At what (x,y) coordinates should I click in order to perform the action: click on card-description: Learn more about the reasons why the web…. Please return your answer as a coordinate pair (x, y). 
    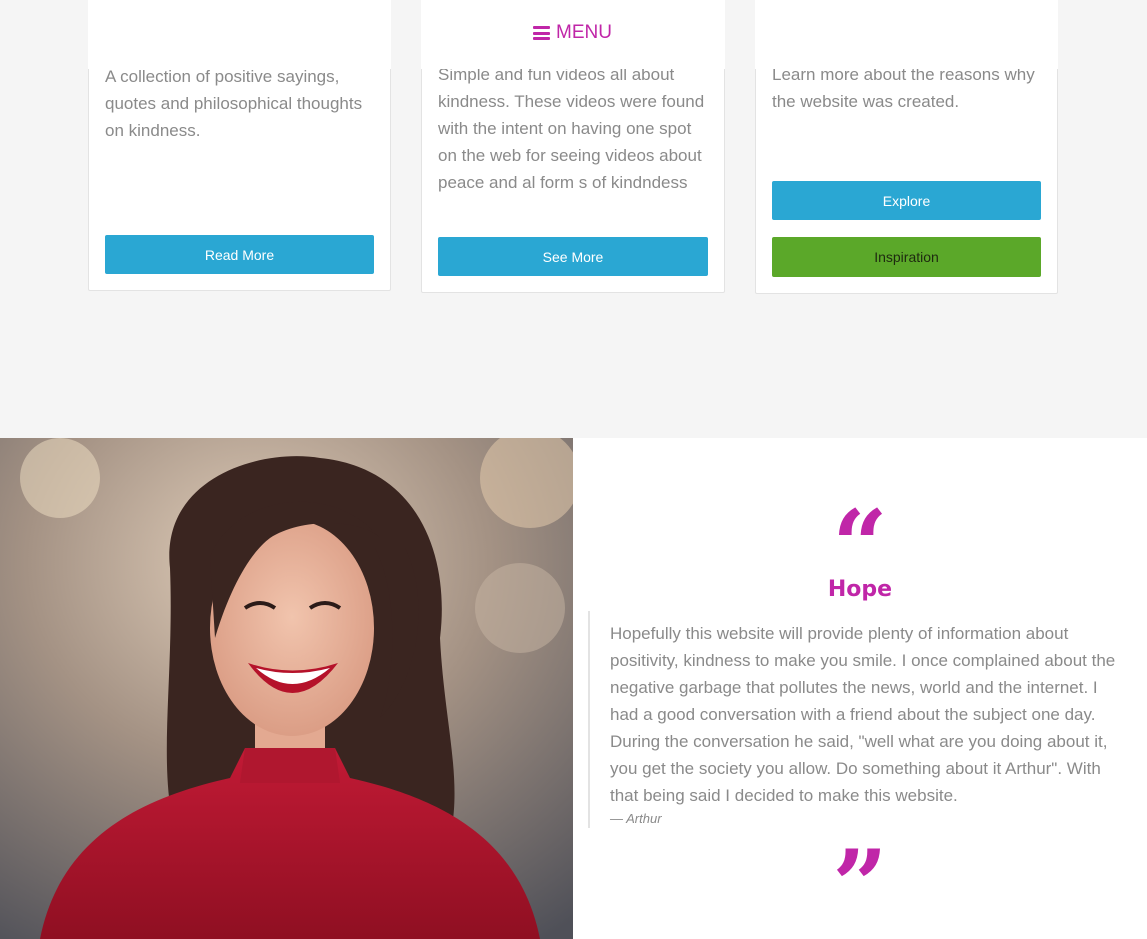
    Looking at the image, I should click on (903, 88).